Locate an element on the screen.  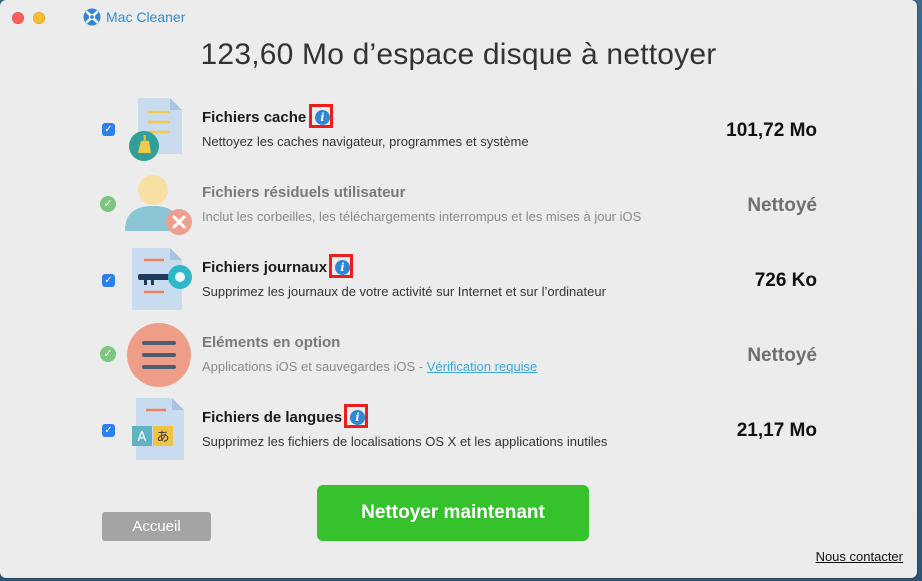
home-button: Accueil is located at coordinates (156, 526).